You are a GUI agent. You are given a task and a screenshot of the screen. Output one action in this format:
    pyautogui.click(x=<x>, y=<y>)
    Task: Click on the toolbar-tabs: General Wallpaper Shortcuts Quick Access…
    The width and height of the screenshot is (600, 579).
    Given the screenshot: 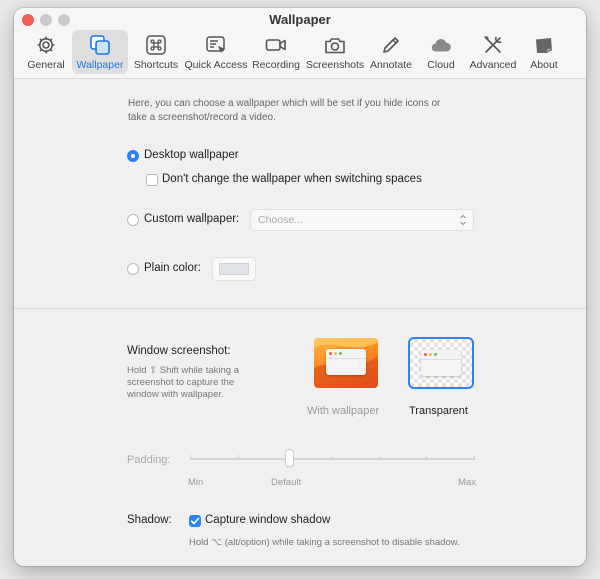 What is the action you would take?
    pyautogui.click(x=294, y=53)
    